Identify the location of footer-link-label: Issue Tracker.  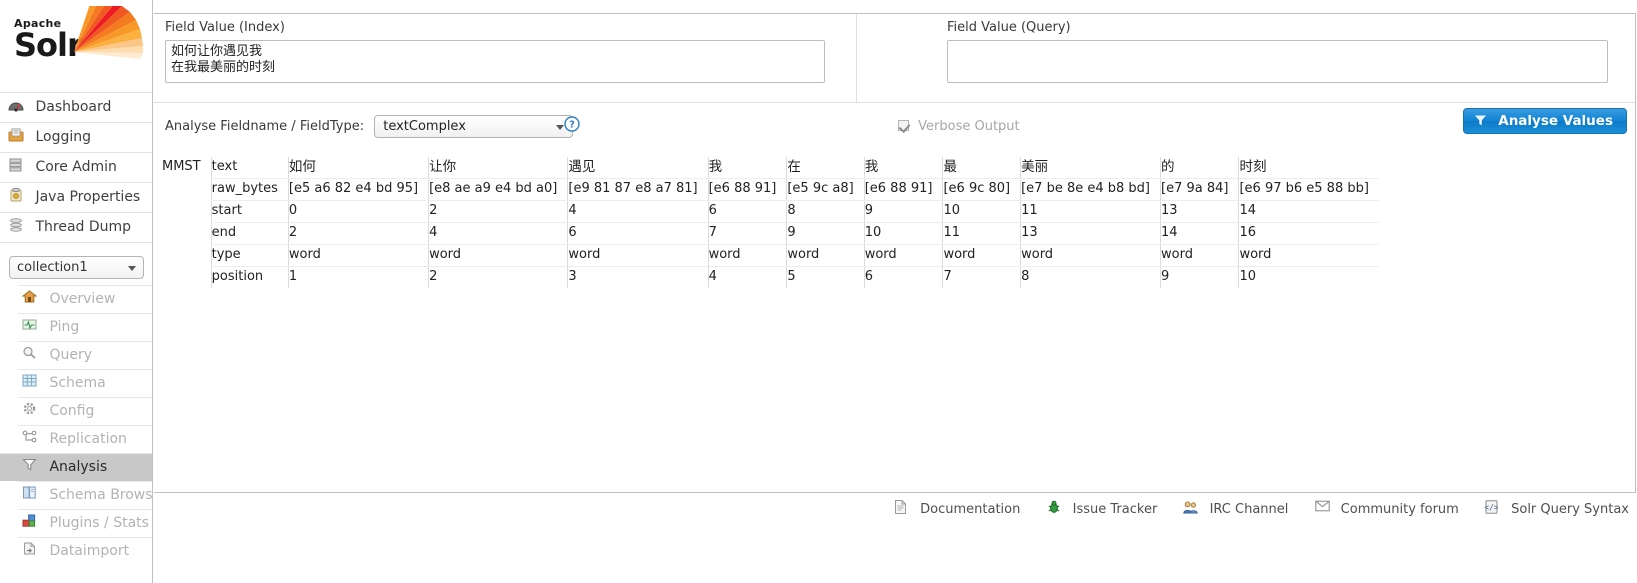
(1115, 509).